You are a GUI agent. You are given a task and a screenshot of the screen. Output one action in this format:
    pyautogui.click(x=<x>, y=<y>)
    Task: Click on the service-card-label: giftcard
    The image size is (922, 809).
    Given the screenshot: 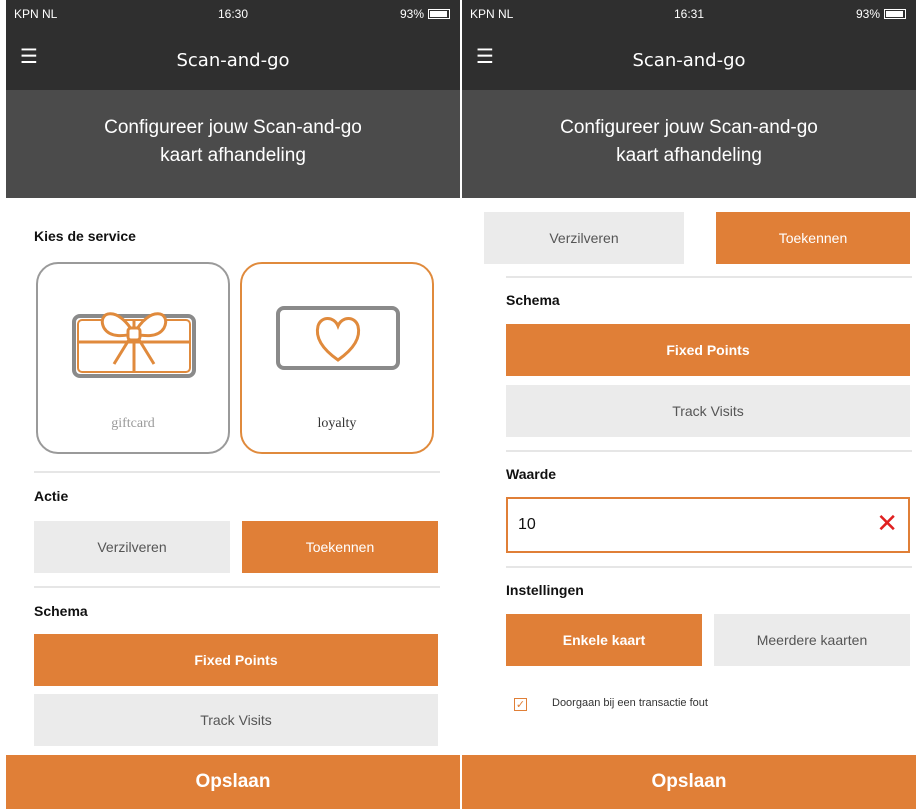 What is the action you would take?
    pyautogui.click(x=133, y=423)
    